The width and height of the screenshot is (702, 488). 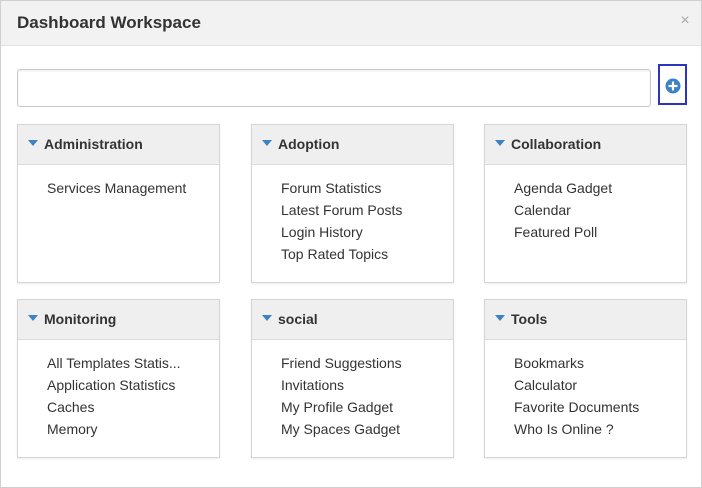 I want to click on add-gadget-button, so click(x=672, y=84).